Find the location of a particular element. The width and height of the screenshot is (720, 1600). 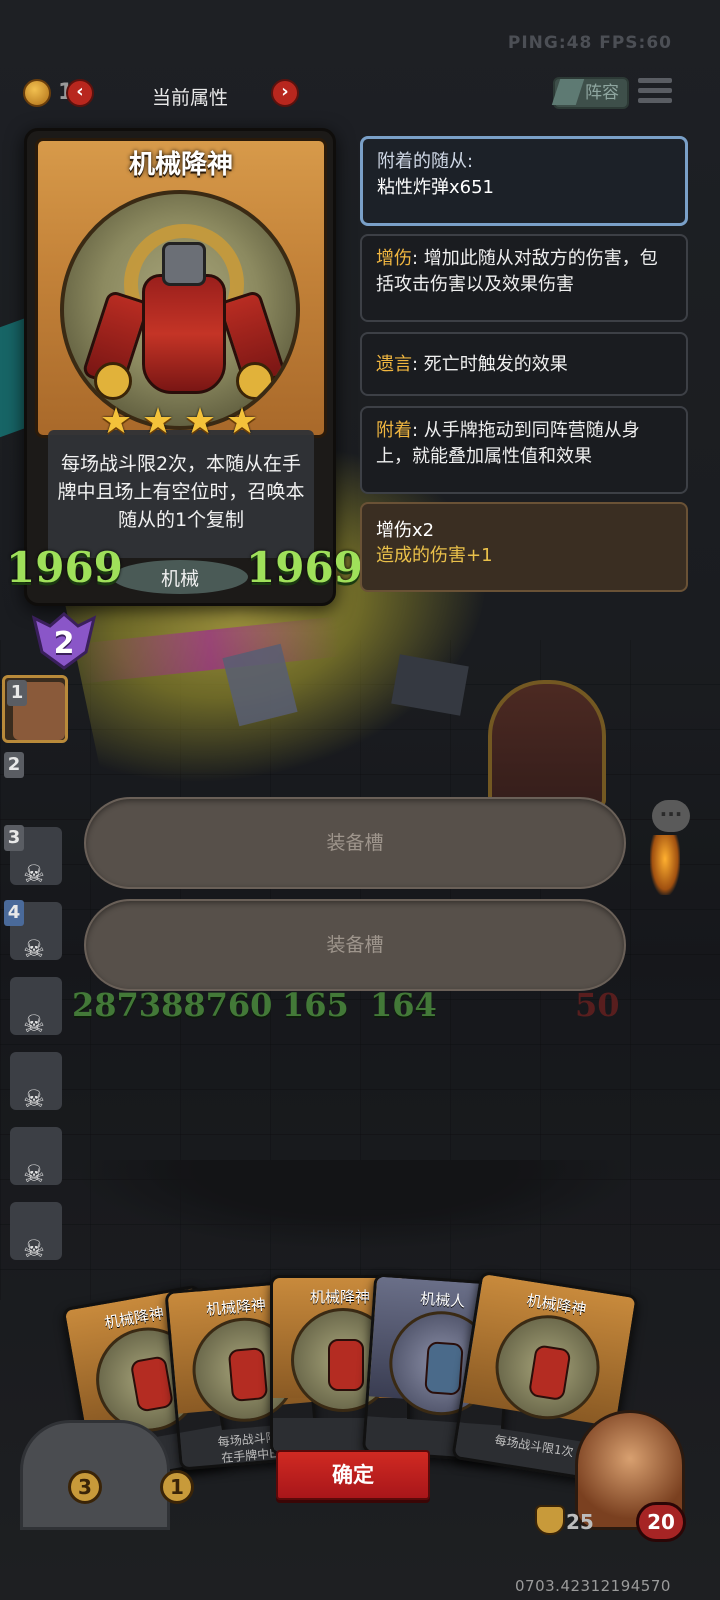

sidebar-slot: 1 is located at coordinates (35, 709).